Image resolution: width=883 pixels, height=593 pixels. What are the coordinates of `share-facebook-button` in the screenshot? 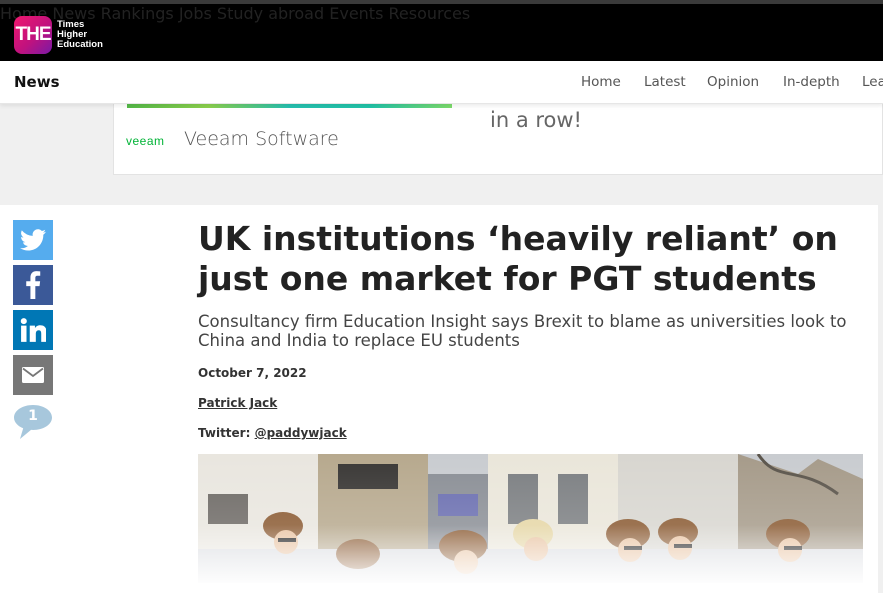 It's located at (33, 285).